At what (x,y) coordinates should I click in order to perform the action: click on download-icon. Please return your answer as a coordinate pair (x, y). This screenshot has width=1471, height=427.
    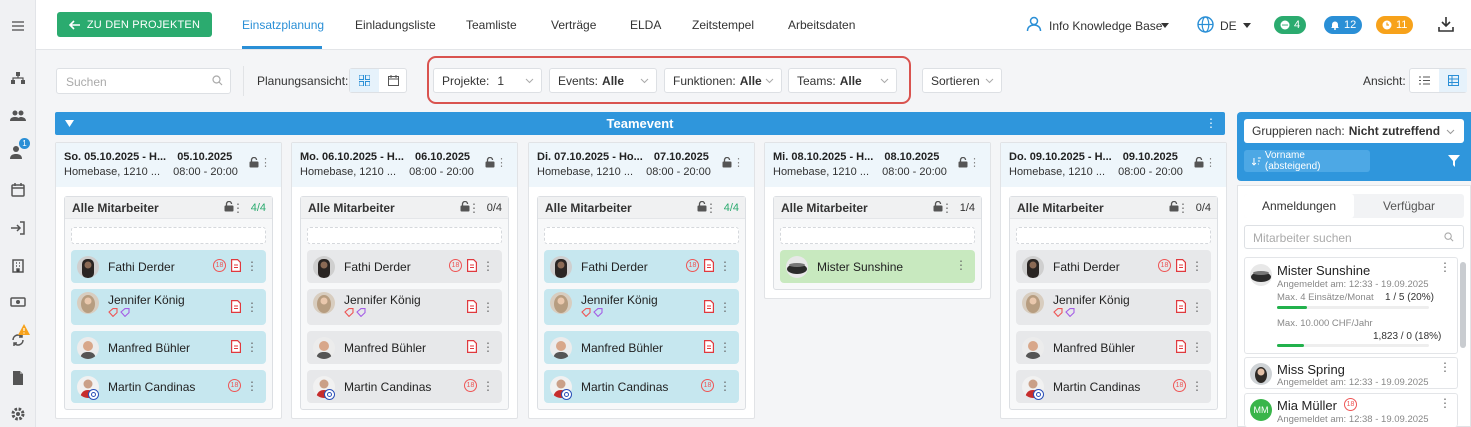
    Looking at the image, I should click on (1446, 24).